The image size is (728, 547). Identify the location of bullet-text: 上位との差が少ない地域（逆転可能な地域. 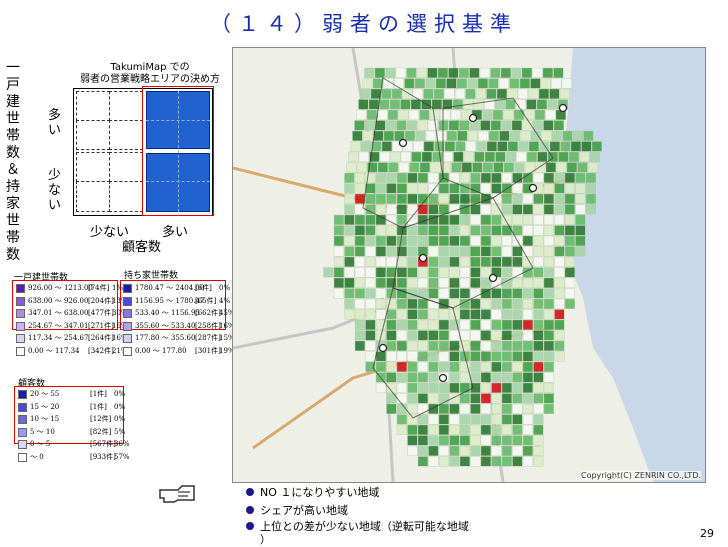
(364, 526).